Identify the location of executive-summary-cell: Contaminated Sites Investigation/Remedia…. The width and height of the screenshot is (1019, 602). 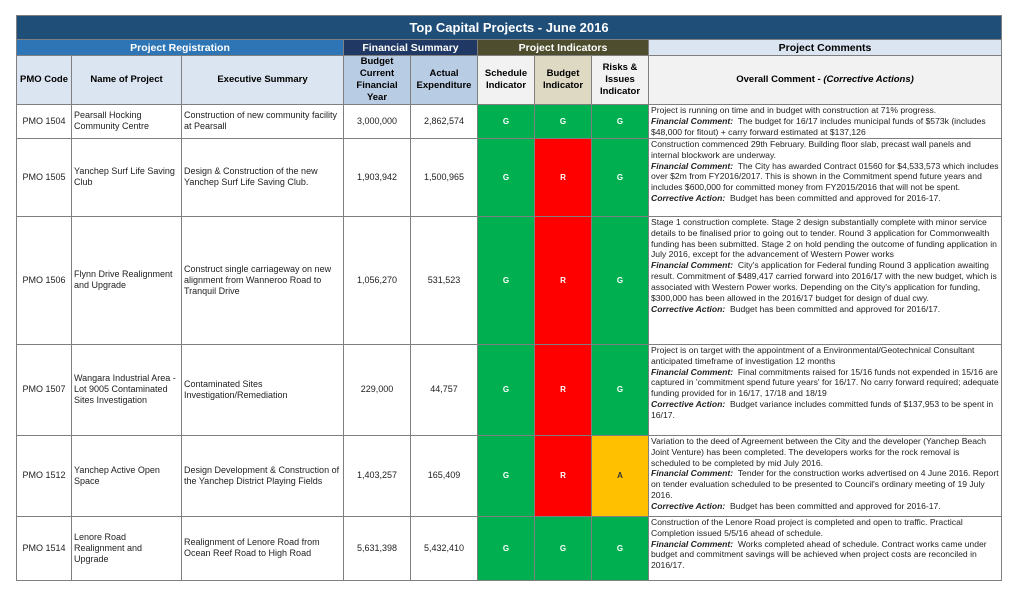
(262, 389).